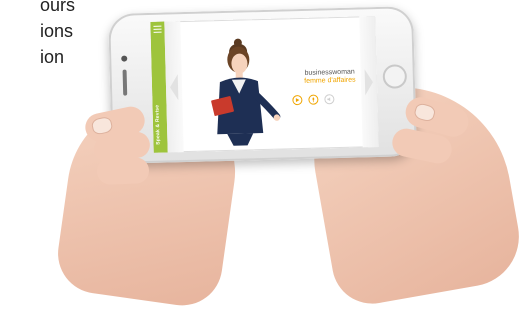  I want to click on microphone-icon, so click(313, 100).